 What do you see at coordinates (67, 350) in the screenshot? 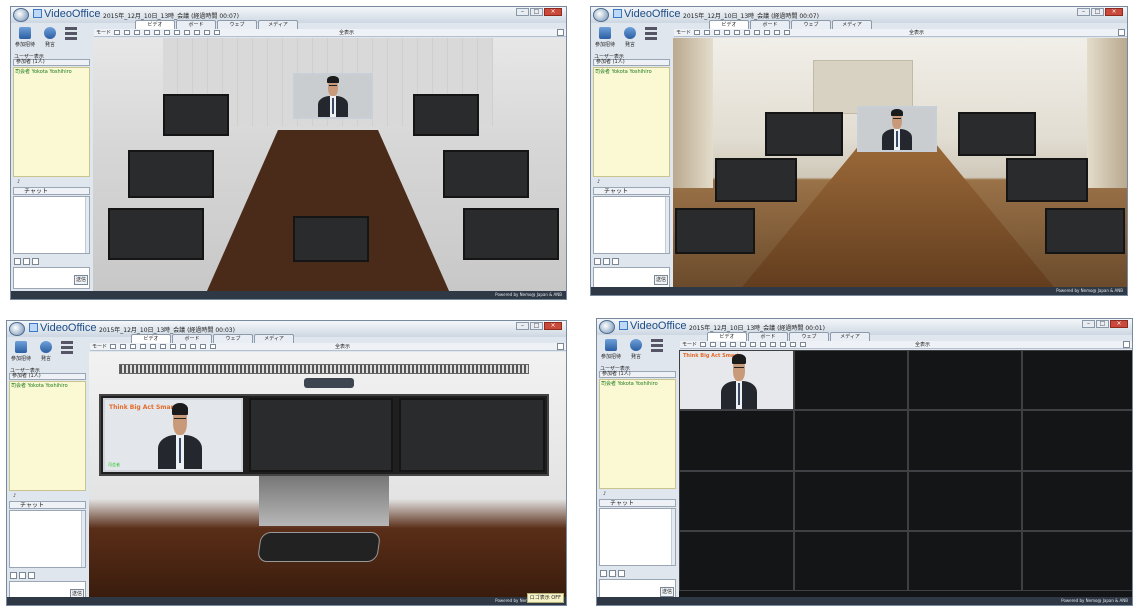
I see `volume-control` at bounding box center [67, 350].